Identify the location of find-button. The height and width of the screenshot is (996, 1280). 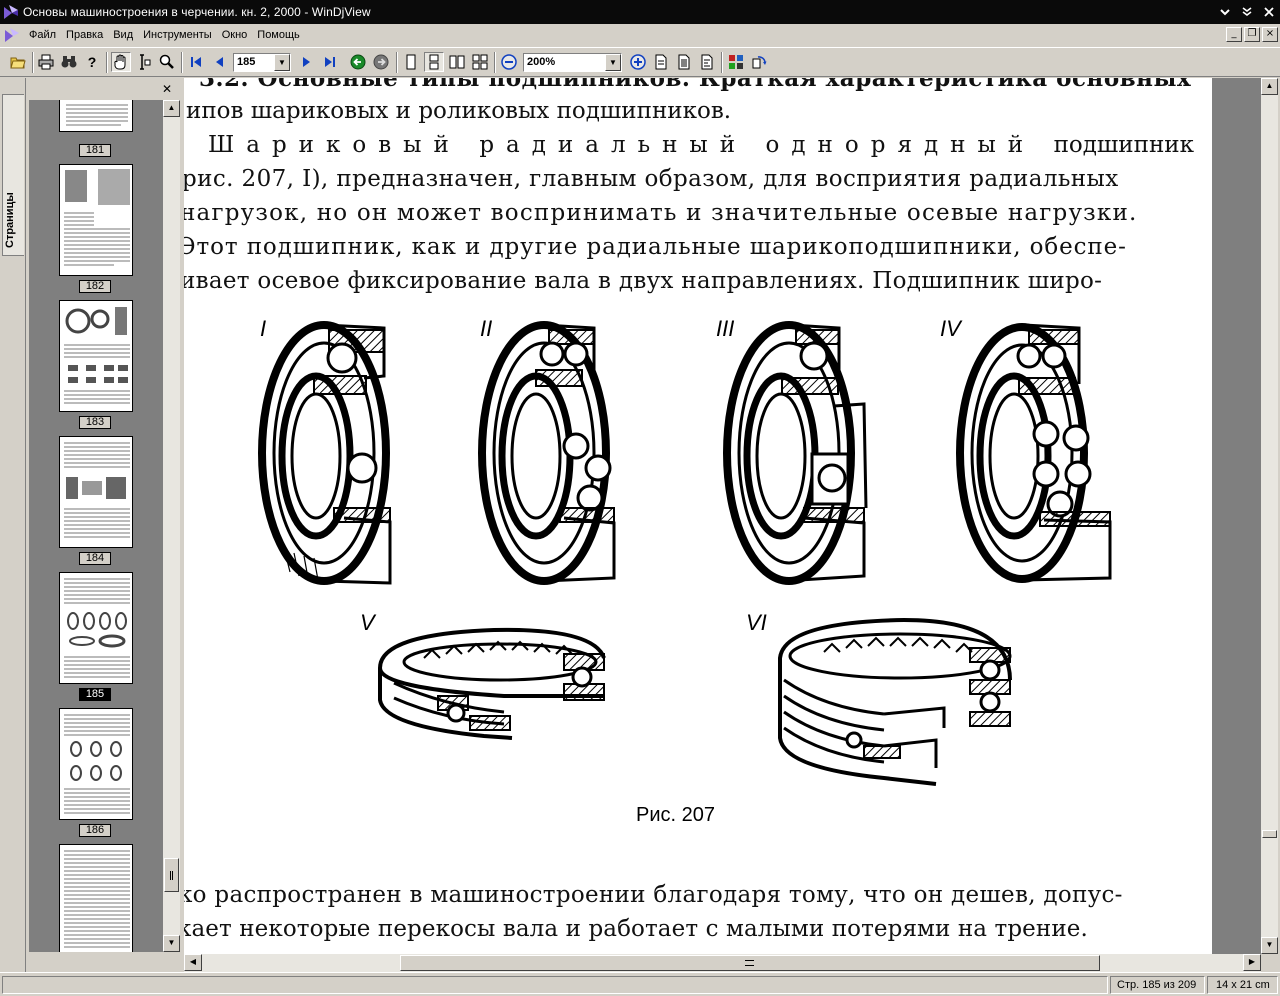
(69, 62).